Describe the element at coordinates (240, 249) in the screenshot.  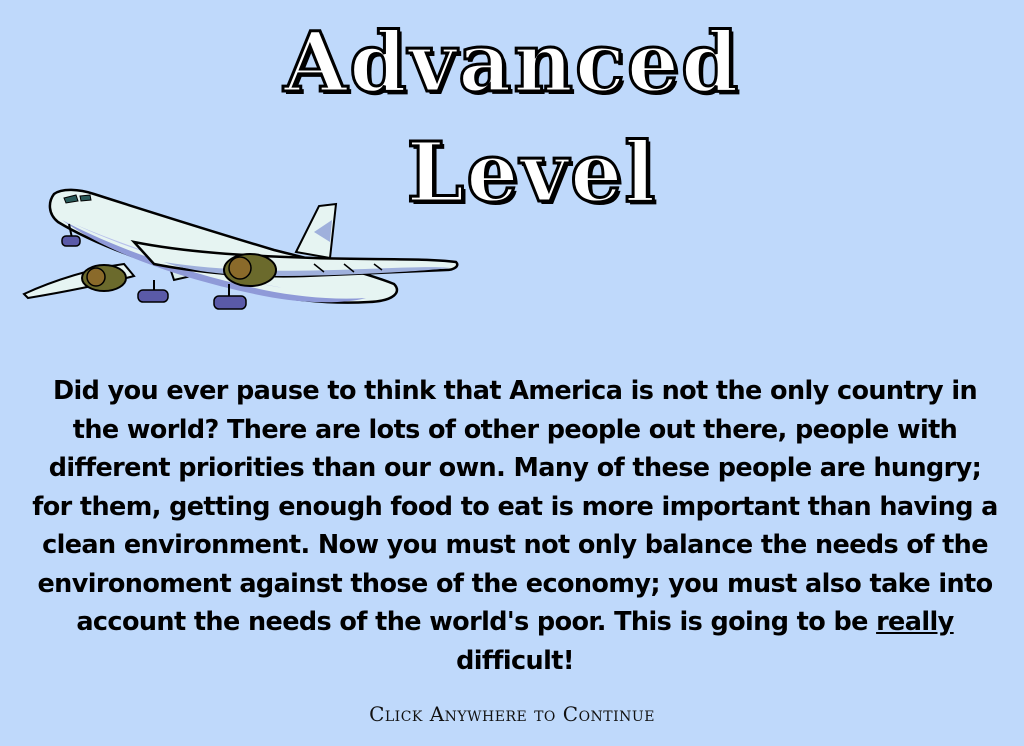
I see `airplane-icon` at that location.